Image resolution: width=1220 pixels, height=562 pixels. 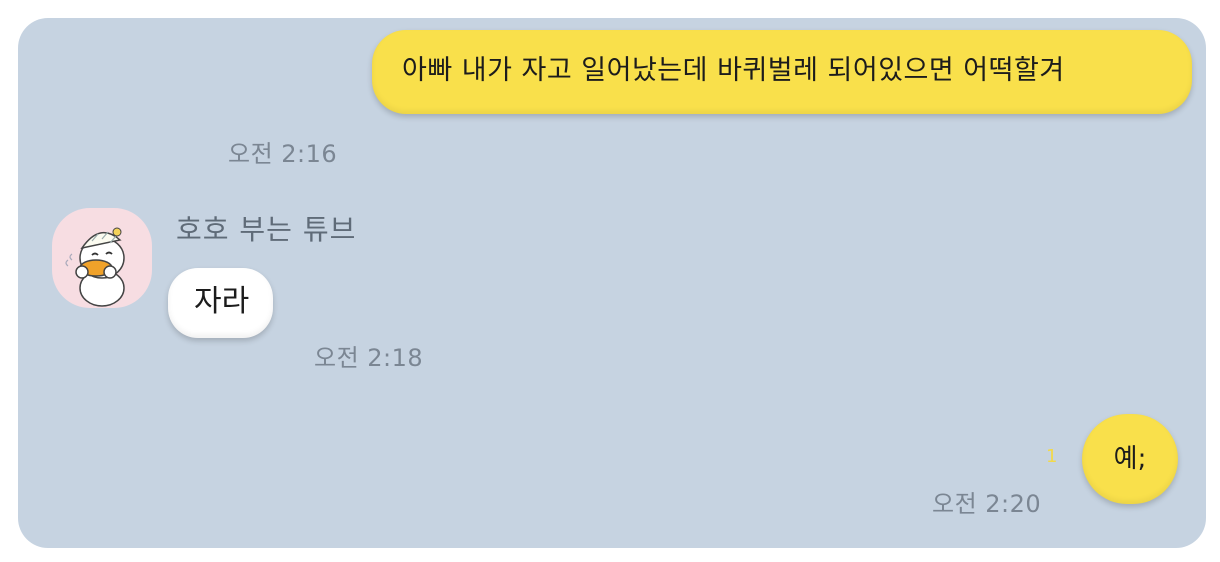 What do you see at coordinates (102, 258) in the screenshot?
I see `tube-duck-avatar-icon` at bounding box center [102, 258].